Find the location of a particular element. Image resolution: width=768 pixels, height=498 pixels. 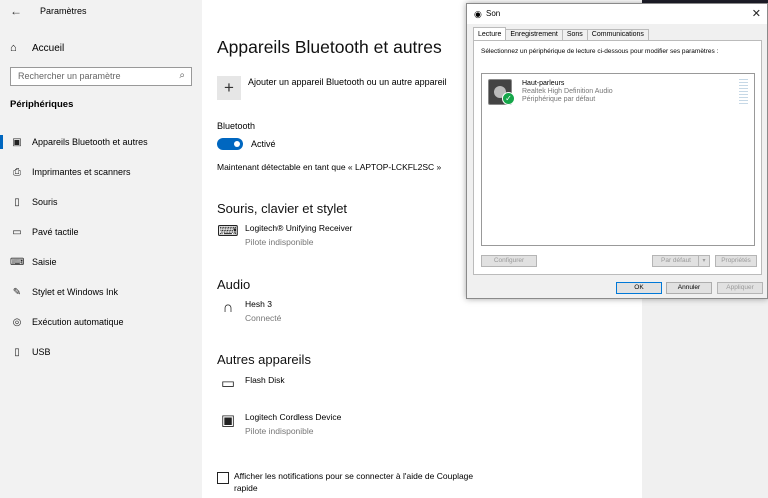

home-label: Accueil is located at coordinates (48, 48).